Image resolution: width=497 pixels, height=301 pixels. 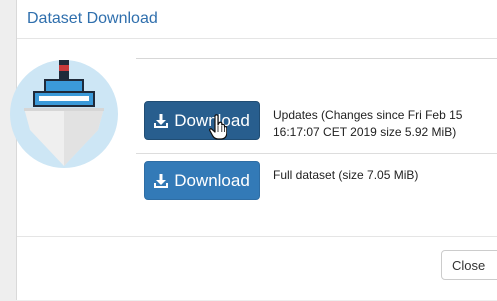 I want to click on download-full-button: Download, so click(x=202, y=180).